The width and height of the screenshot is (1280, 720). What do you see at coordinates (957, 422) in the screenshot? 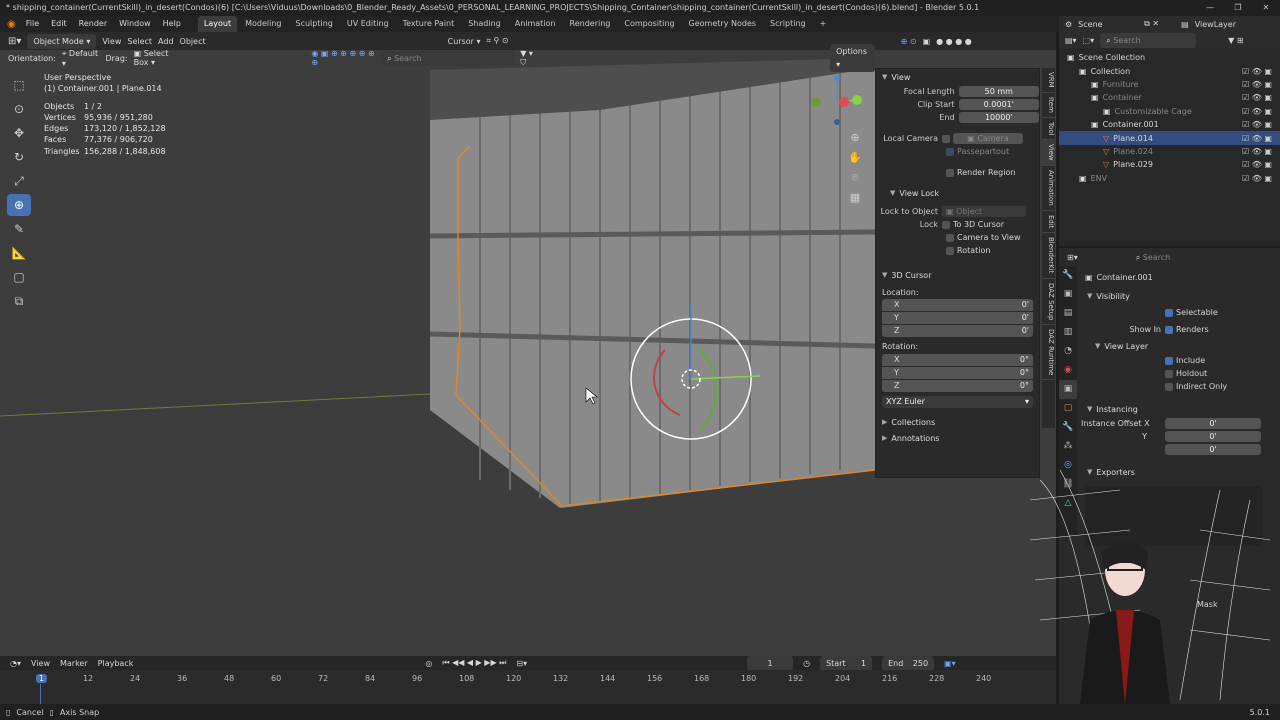
I see `collections-section-header: ▶ Collections` at bounding box center [957, 422].